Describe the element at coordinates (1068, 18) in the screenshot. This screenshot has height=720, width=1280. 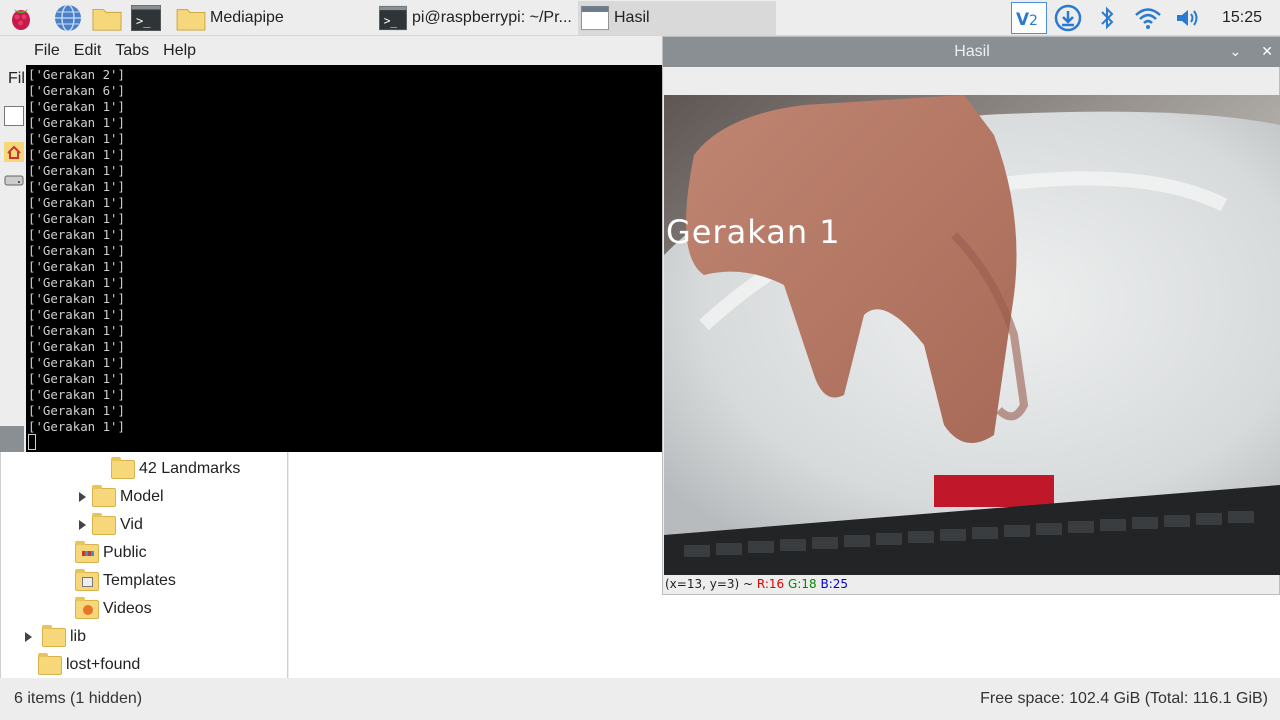
I see `updater-icon` at that location.